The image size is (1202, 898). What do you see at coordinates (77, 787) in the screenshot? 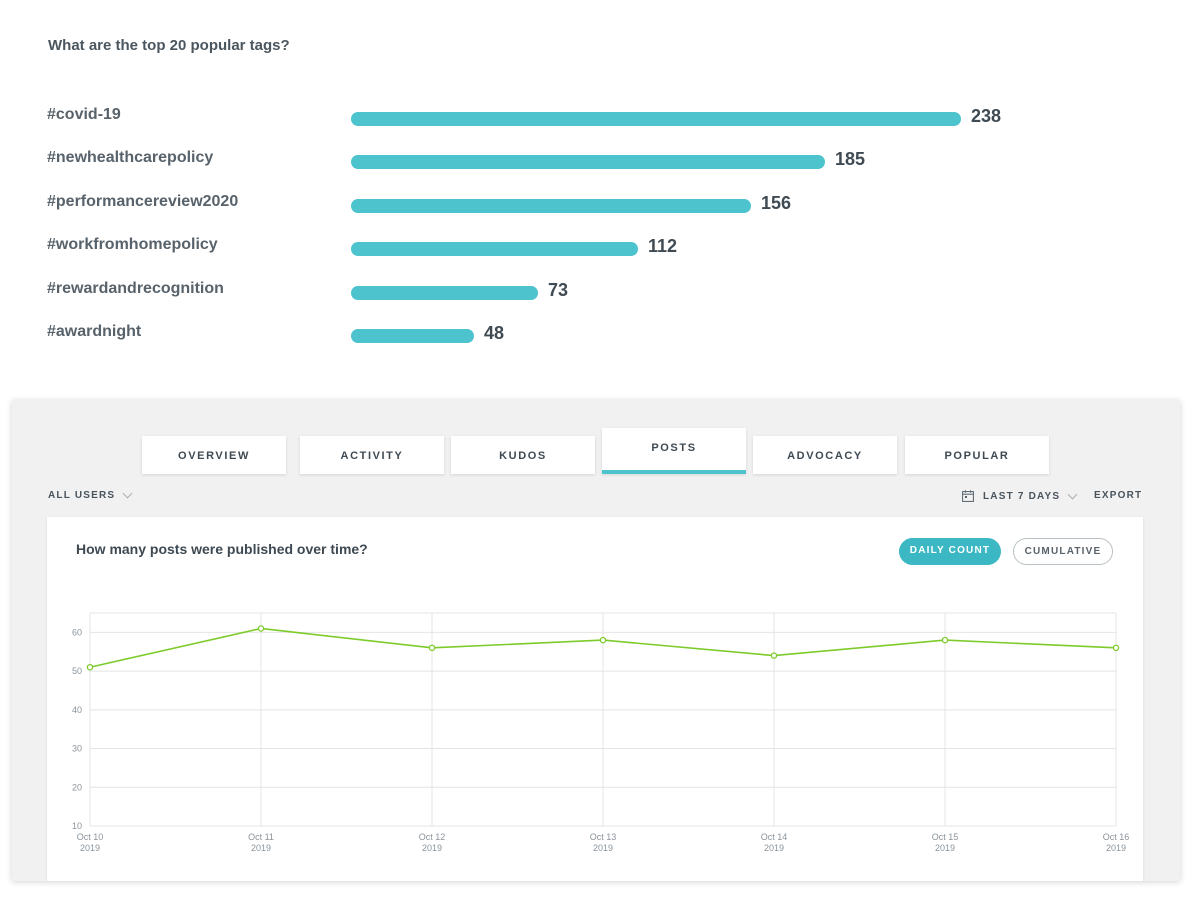
I see `y-tick-label: 20` at bounding box center [77, 787].